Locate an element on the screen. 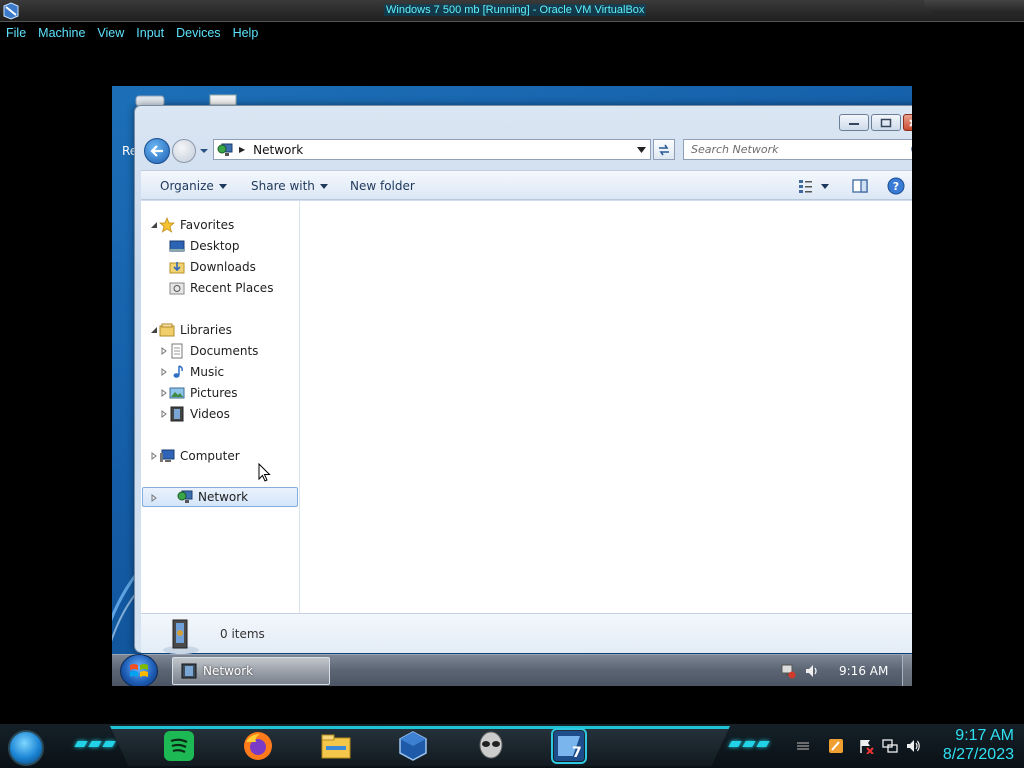  tree-item-libraries: Libraries is located at coordinates (195, 330).